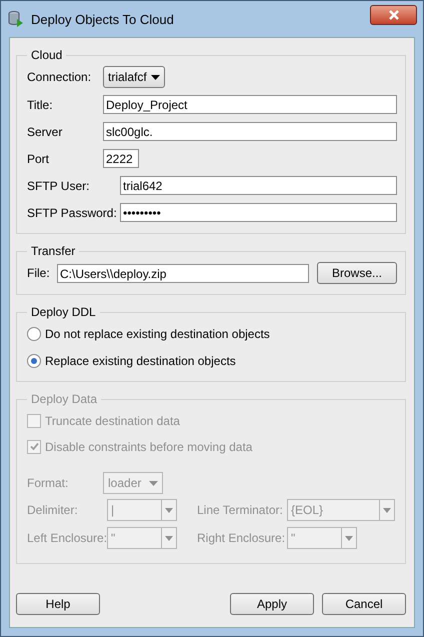 Image resolution: width=424 pixels, height=637 pixels. Describe the element at coordinates (103, 19) in the screenshot. I see `window-title: Deploy Objects To Cloud` at that location.